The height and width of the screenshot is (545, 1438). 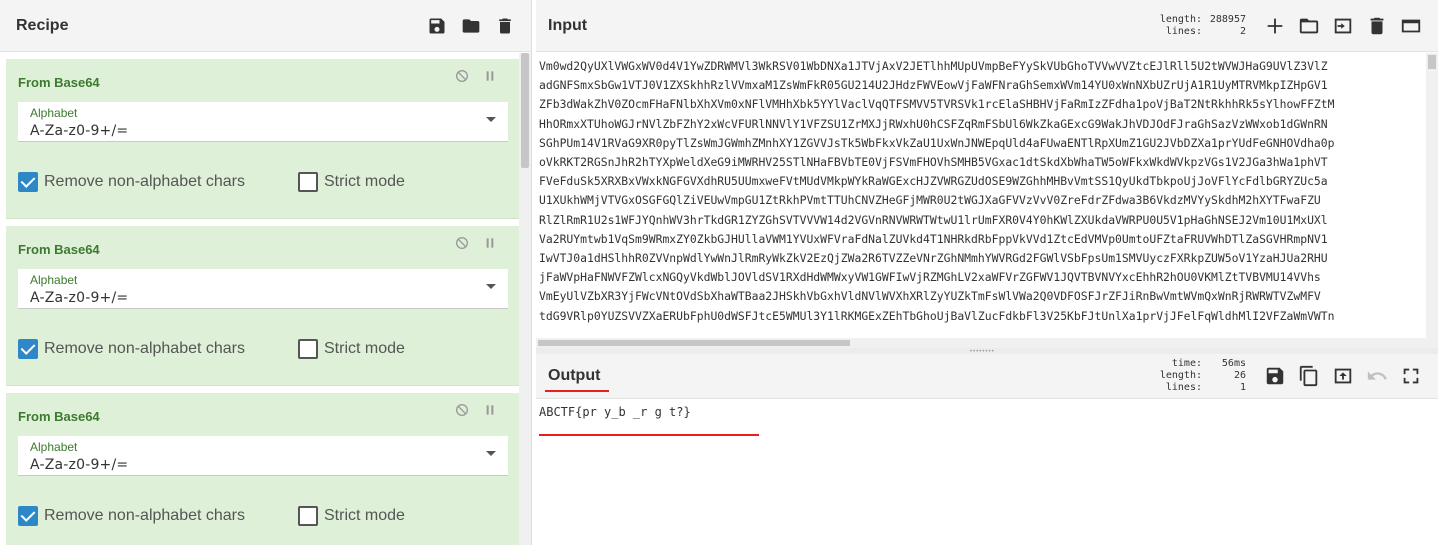 What do you see at coordinates (1180, 19) in the screenshot?
I see `input-length-label: length:` at bounding box center [1180, 19].